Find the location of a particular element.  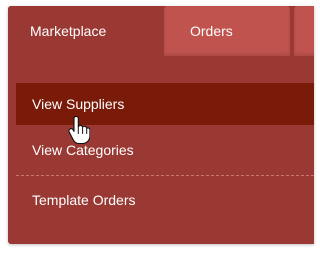

tab-marketplace-label: Marketplace is located at coordinates (68, 31).